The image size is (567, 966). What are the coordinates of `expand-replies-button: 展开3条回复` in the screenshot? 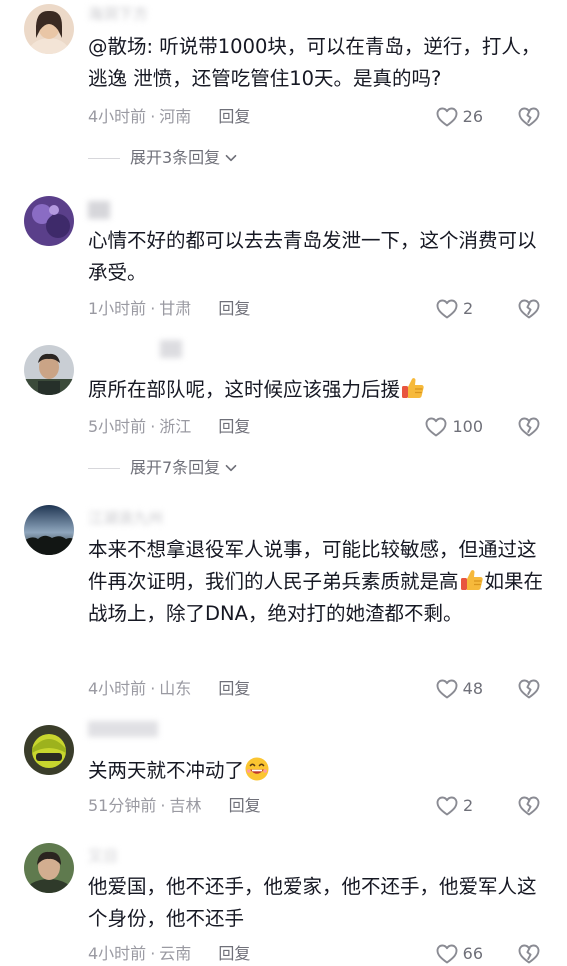 It's located at (163, 158).